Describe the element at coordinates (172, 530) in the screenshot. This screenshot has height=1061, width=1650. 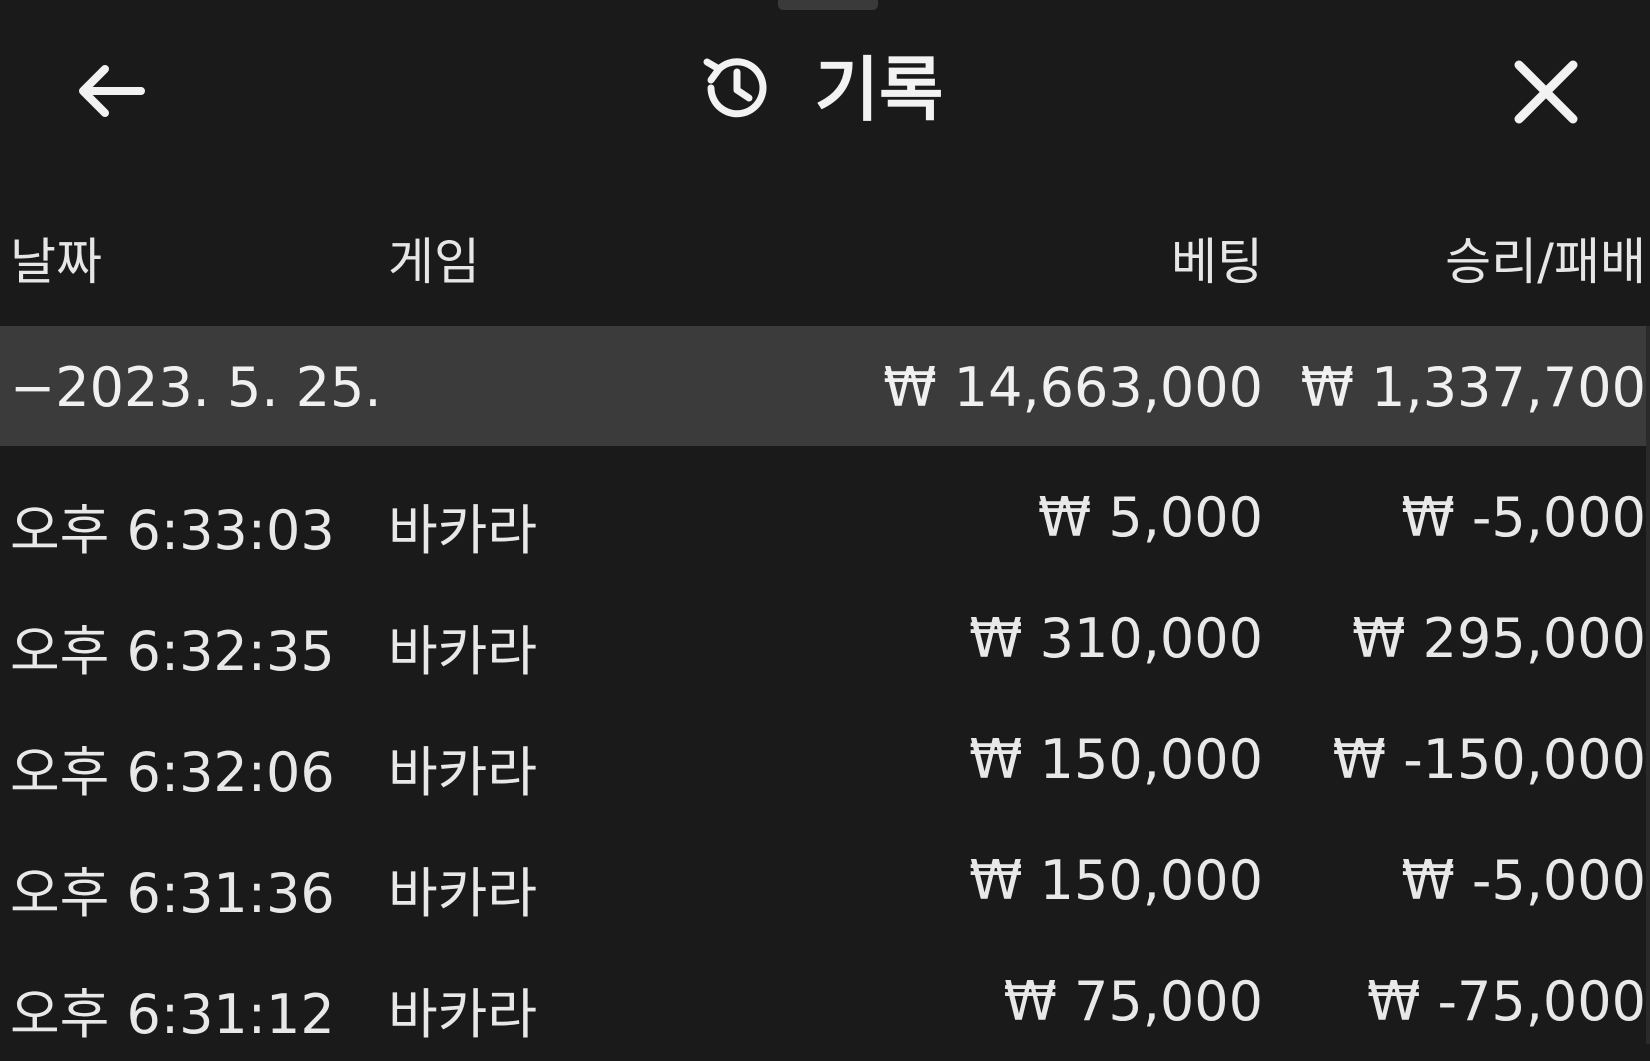
I see `row-time: 오후 6:33:03` at that location.